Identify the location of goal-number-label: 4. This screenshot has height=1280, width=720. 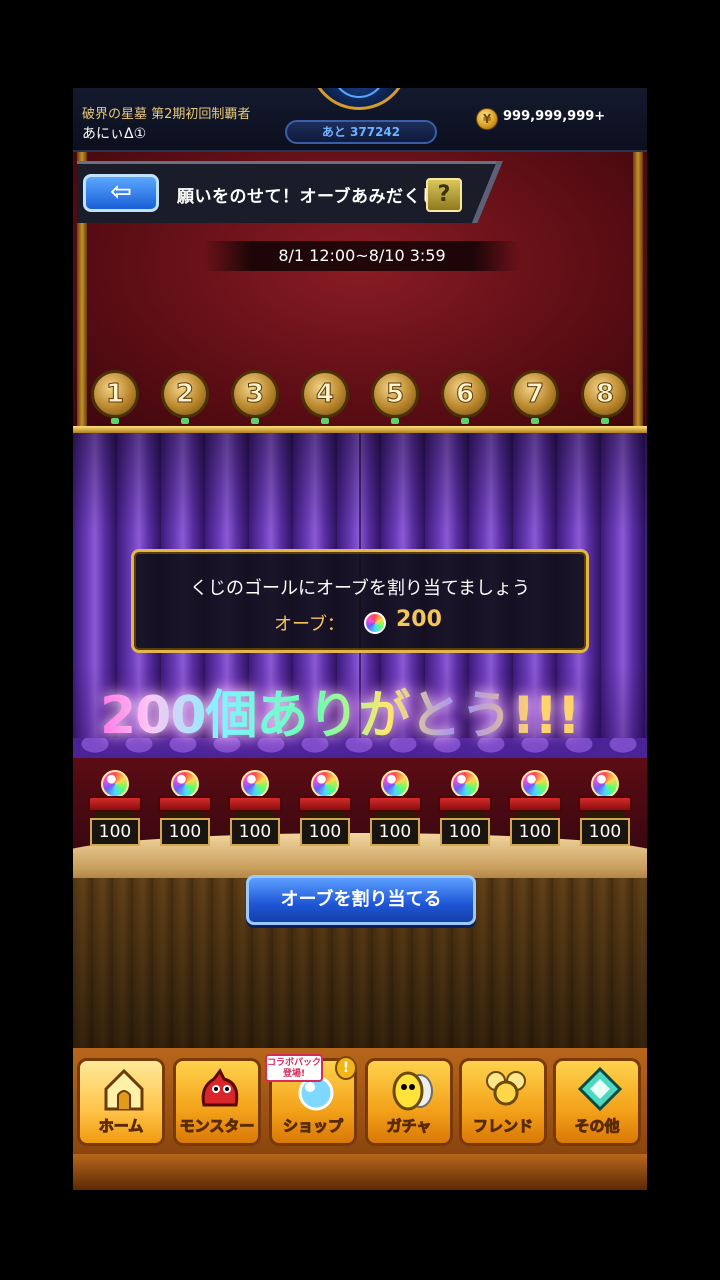
(325, 394).